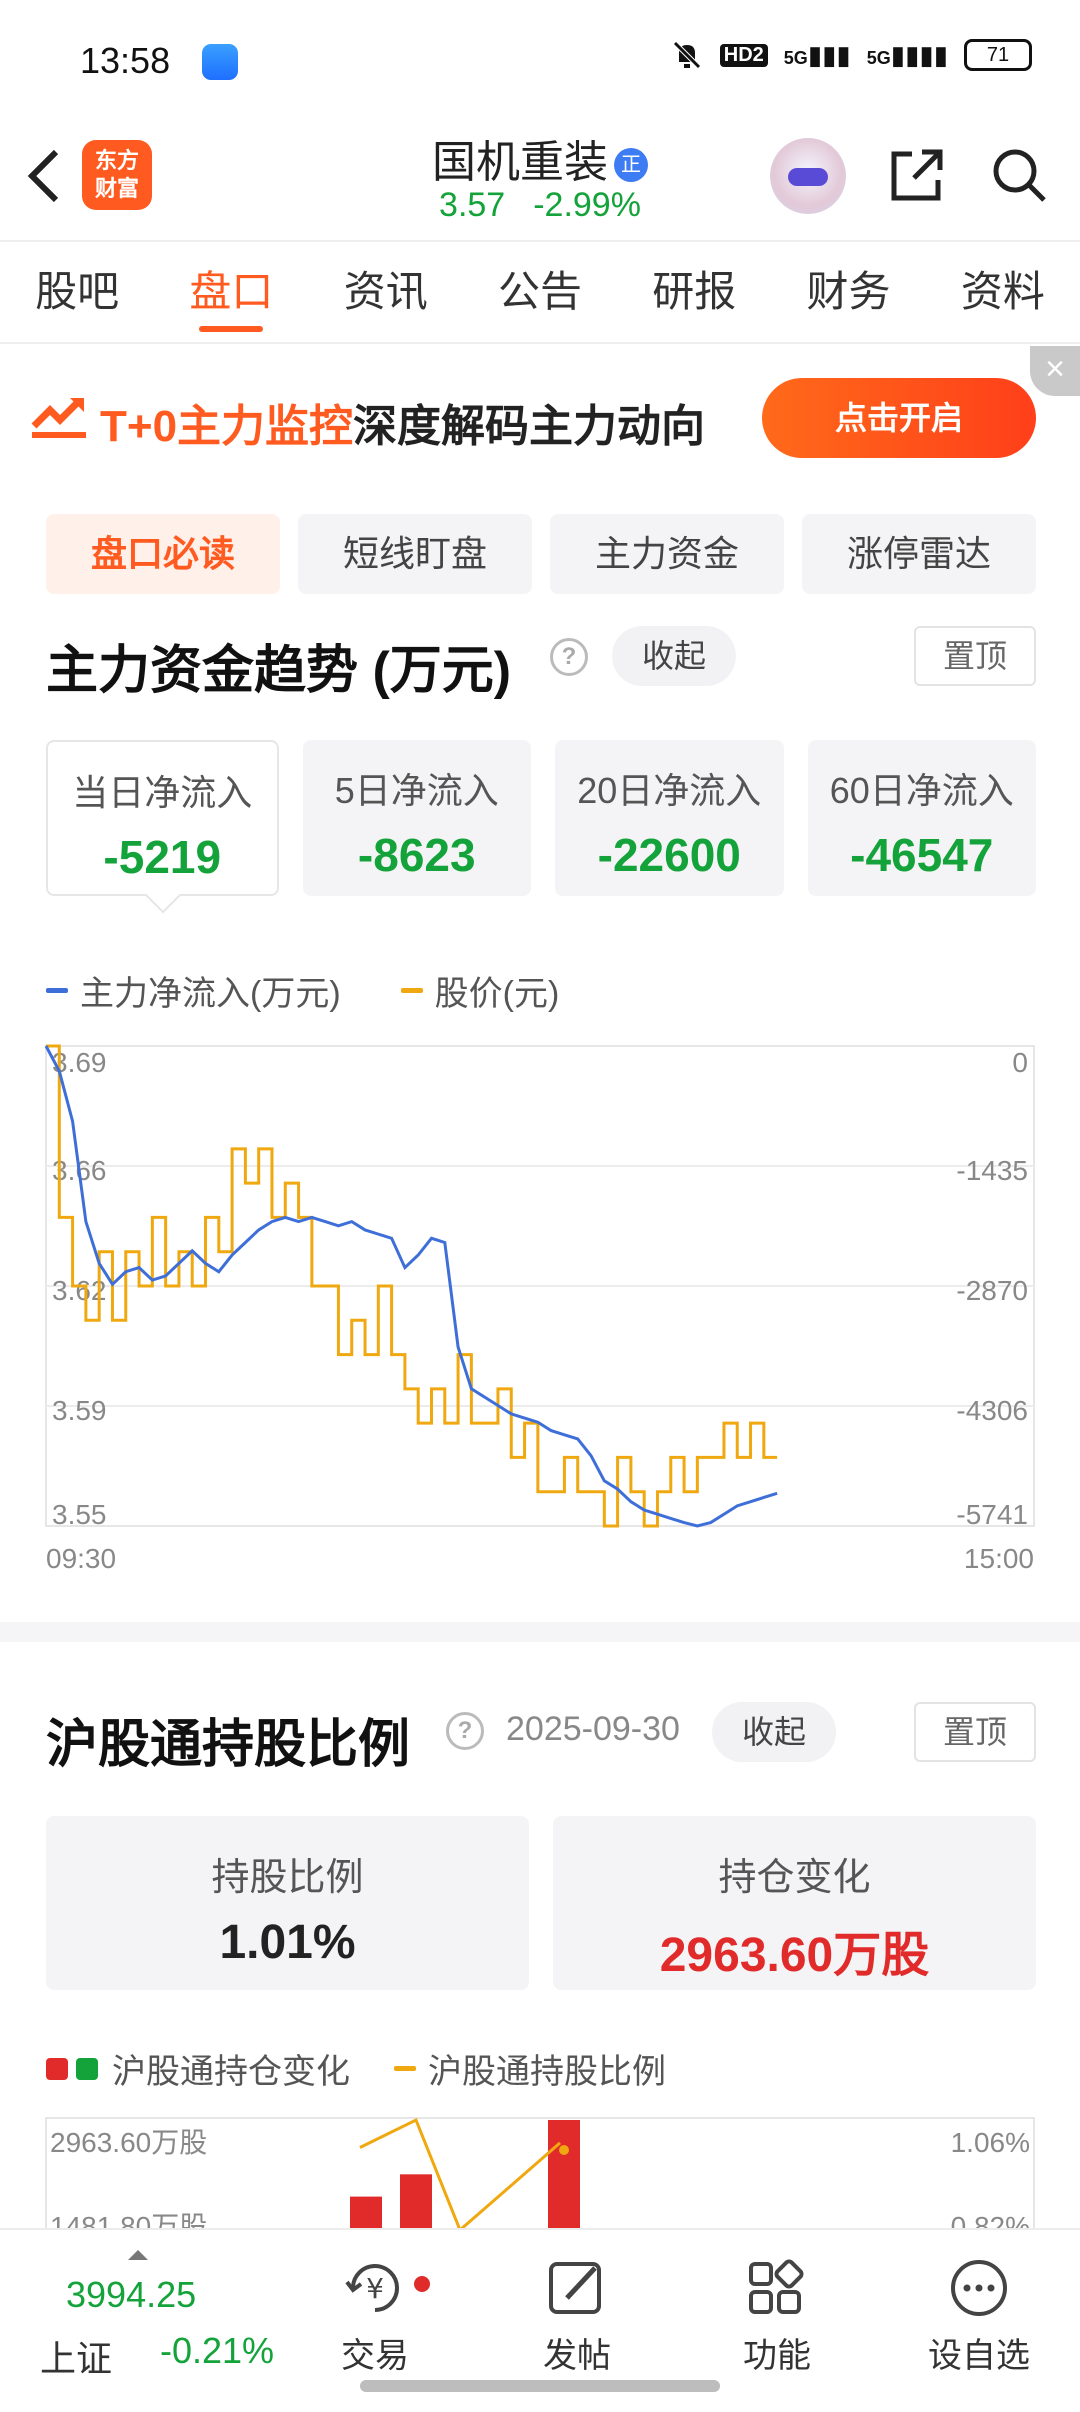 The height and width of the screenshot is (2412, 1080). What do you see at coordinates (631, 165) in the screenshot?
I see `stock-badge-icon: 正` at bounding box center [631, 165].